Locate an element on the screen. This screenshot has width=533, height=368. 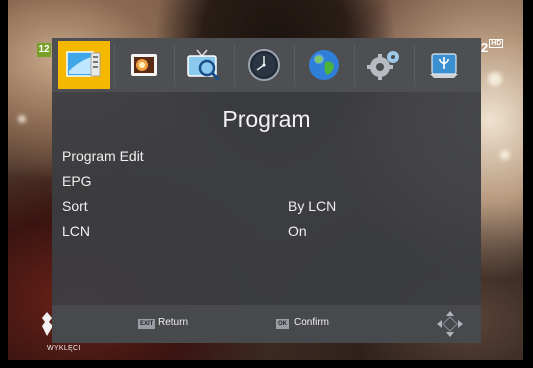
menu-item-epg: EPG is located at coordinates (77, 181).